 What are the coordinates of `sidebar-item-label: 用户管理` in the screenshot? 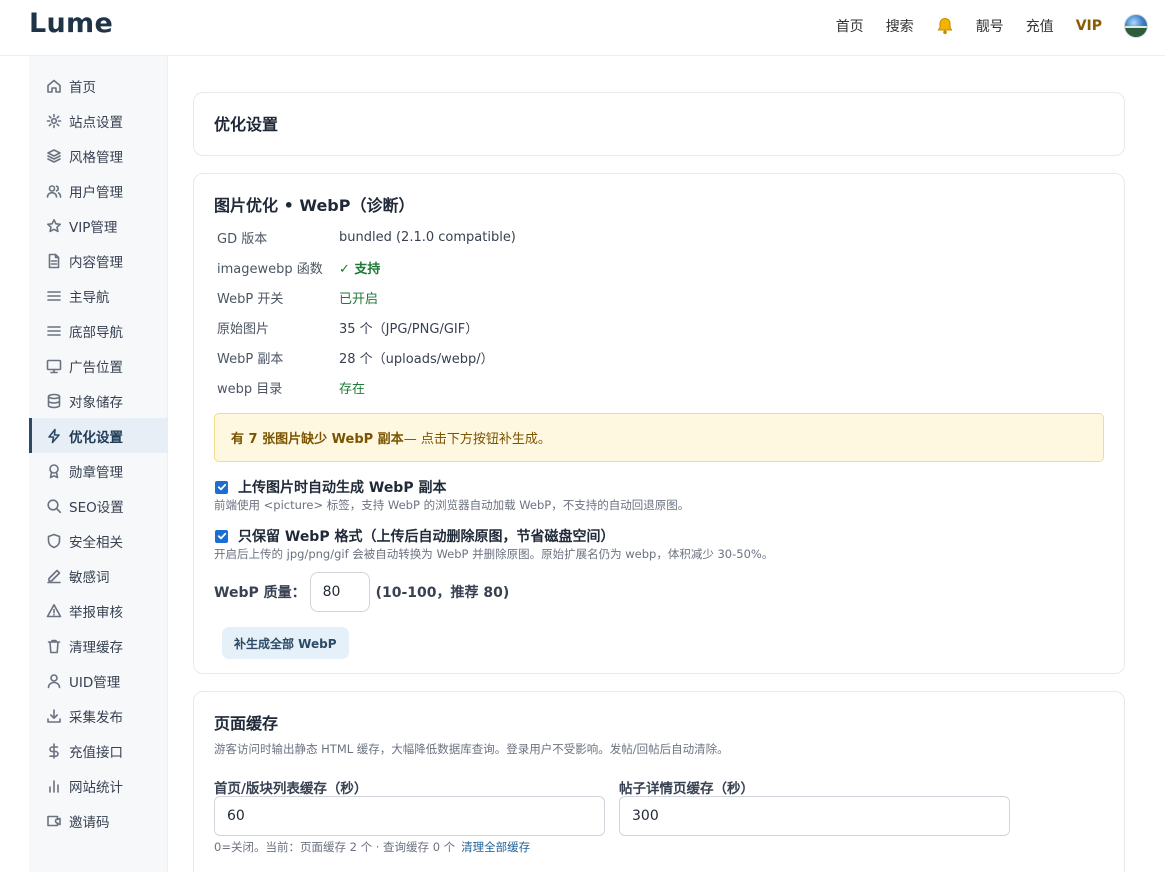 It's located at (96, 192).